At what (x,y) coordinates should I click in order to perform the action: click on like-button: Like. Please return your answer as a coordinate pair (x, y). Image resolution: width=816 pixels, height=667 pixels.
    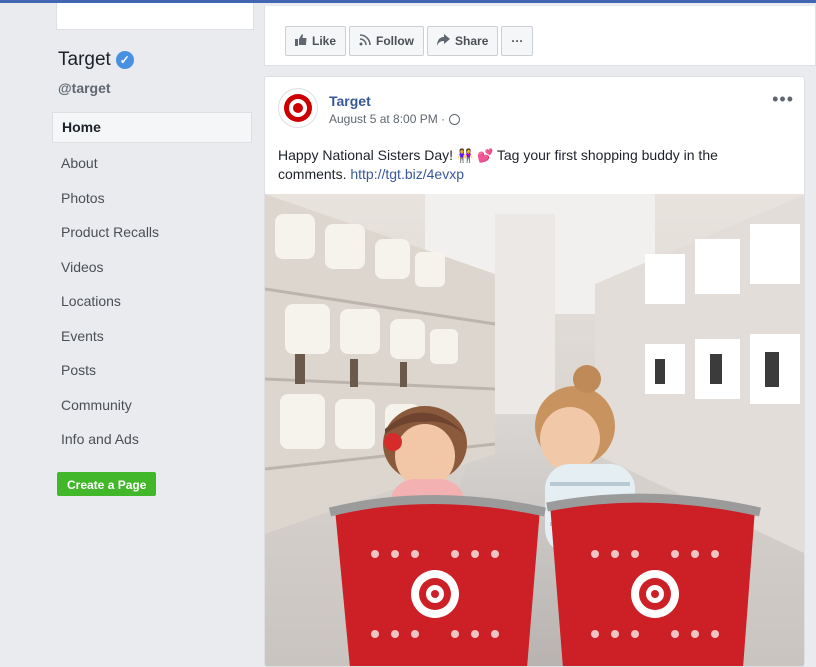
    Looking at the image, I should click on (316, 41).